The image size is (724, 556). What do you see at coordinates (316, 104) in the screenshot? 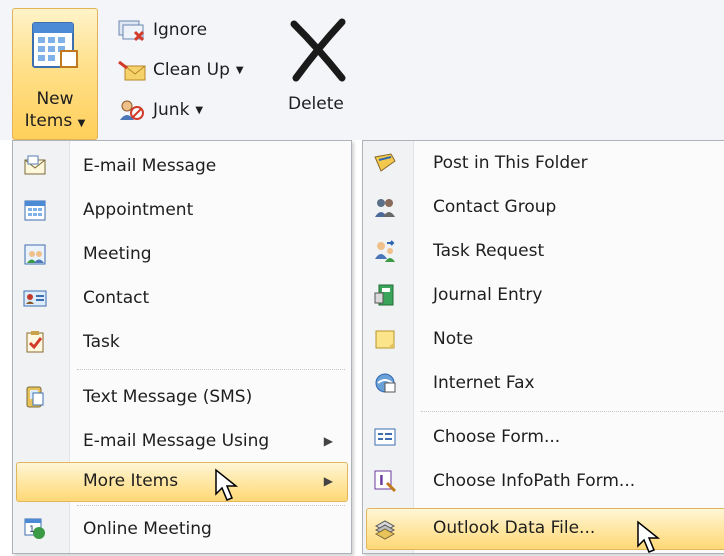
I see `delete-label: Delete` at bounding box center [316, 104].